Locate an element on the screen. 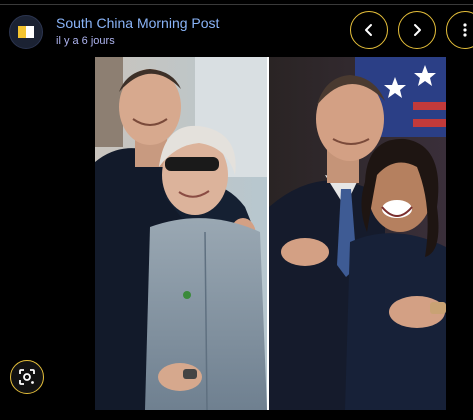 The width and height of the screenshot is (473, 420). visual-search-button is located at coordinates (27, 377).